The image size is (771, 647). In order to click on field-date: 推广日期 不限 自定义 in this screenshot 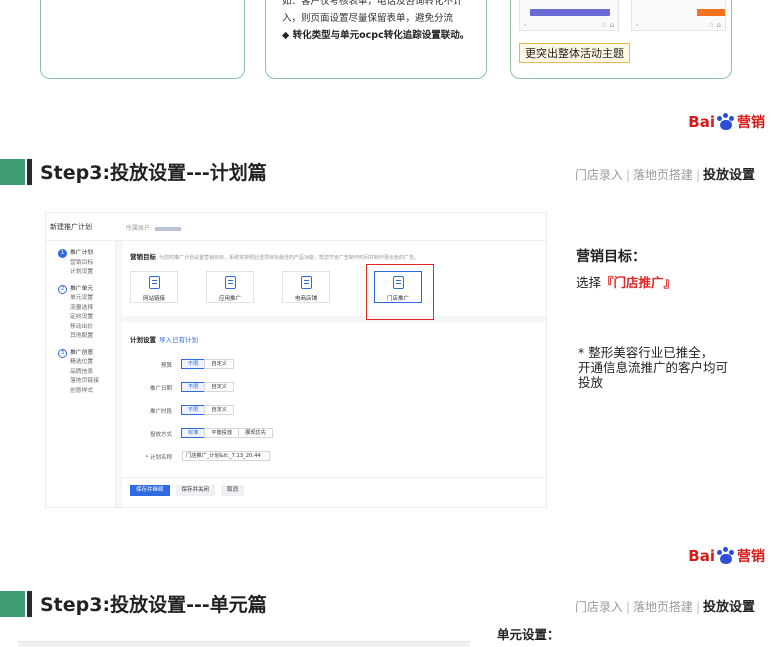, I will do `click(222, 387)`.